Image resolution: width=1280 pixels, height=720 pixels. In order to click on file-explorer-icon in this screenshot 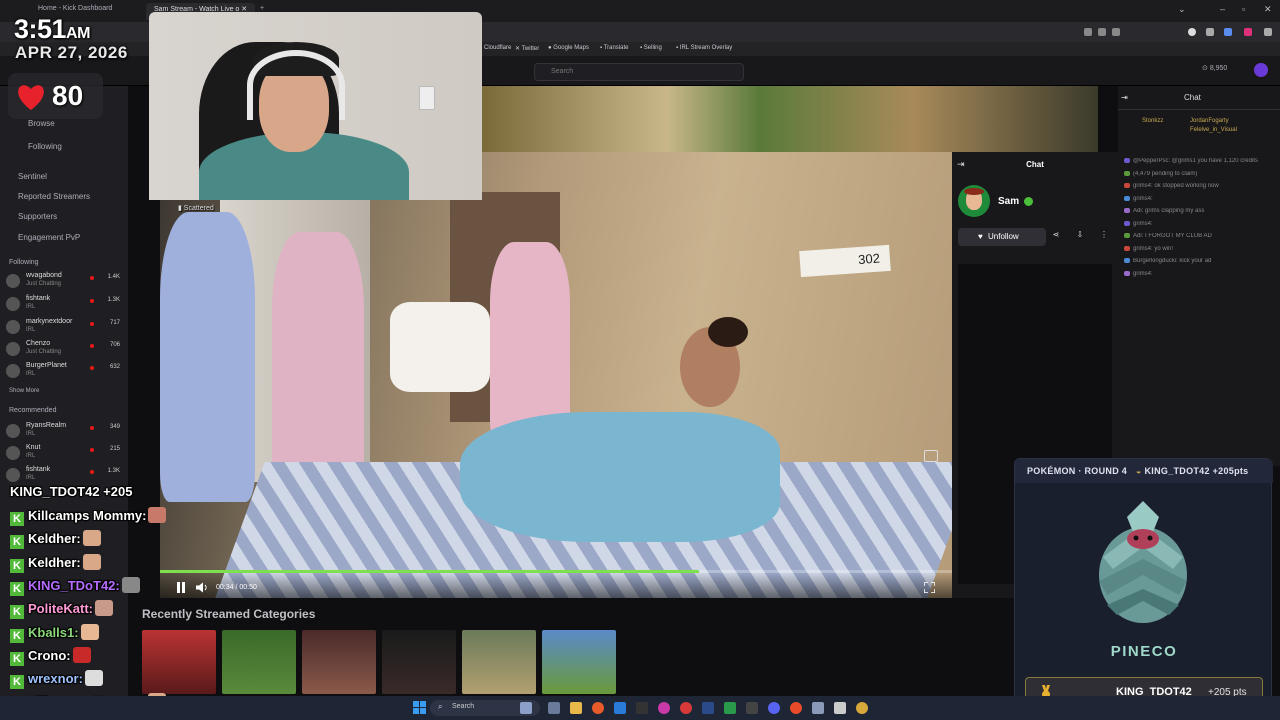, I will do `click(576, 708)`.